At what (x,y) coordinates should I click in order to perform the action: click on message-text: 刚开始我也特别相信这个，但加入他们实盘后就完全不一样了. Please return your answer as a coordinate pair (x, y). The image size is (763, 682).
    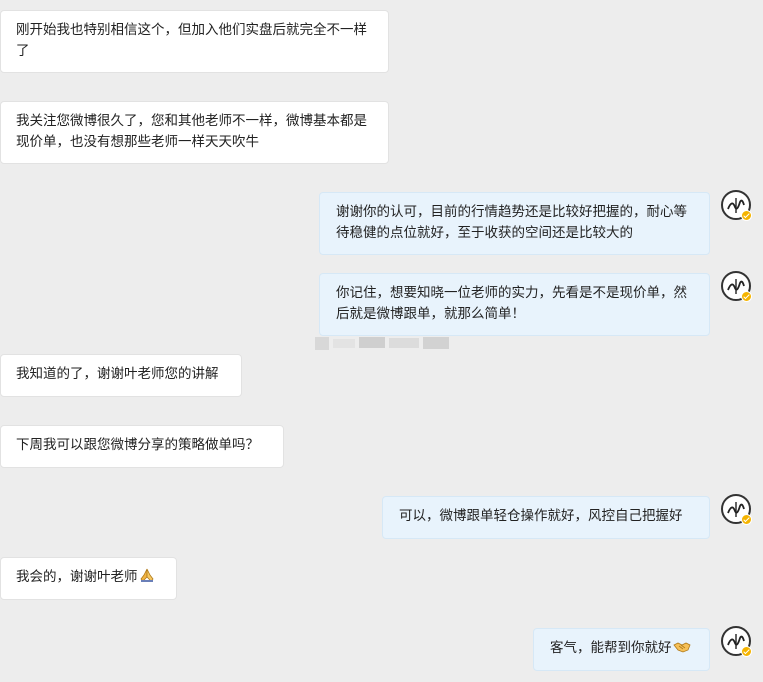
    Looking at the image, I should click on (191, 40).